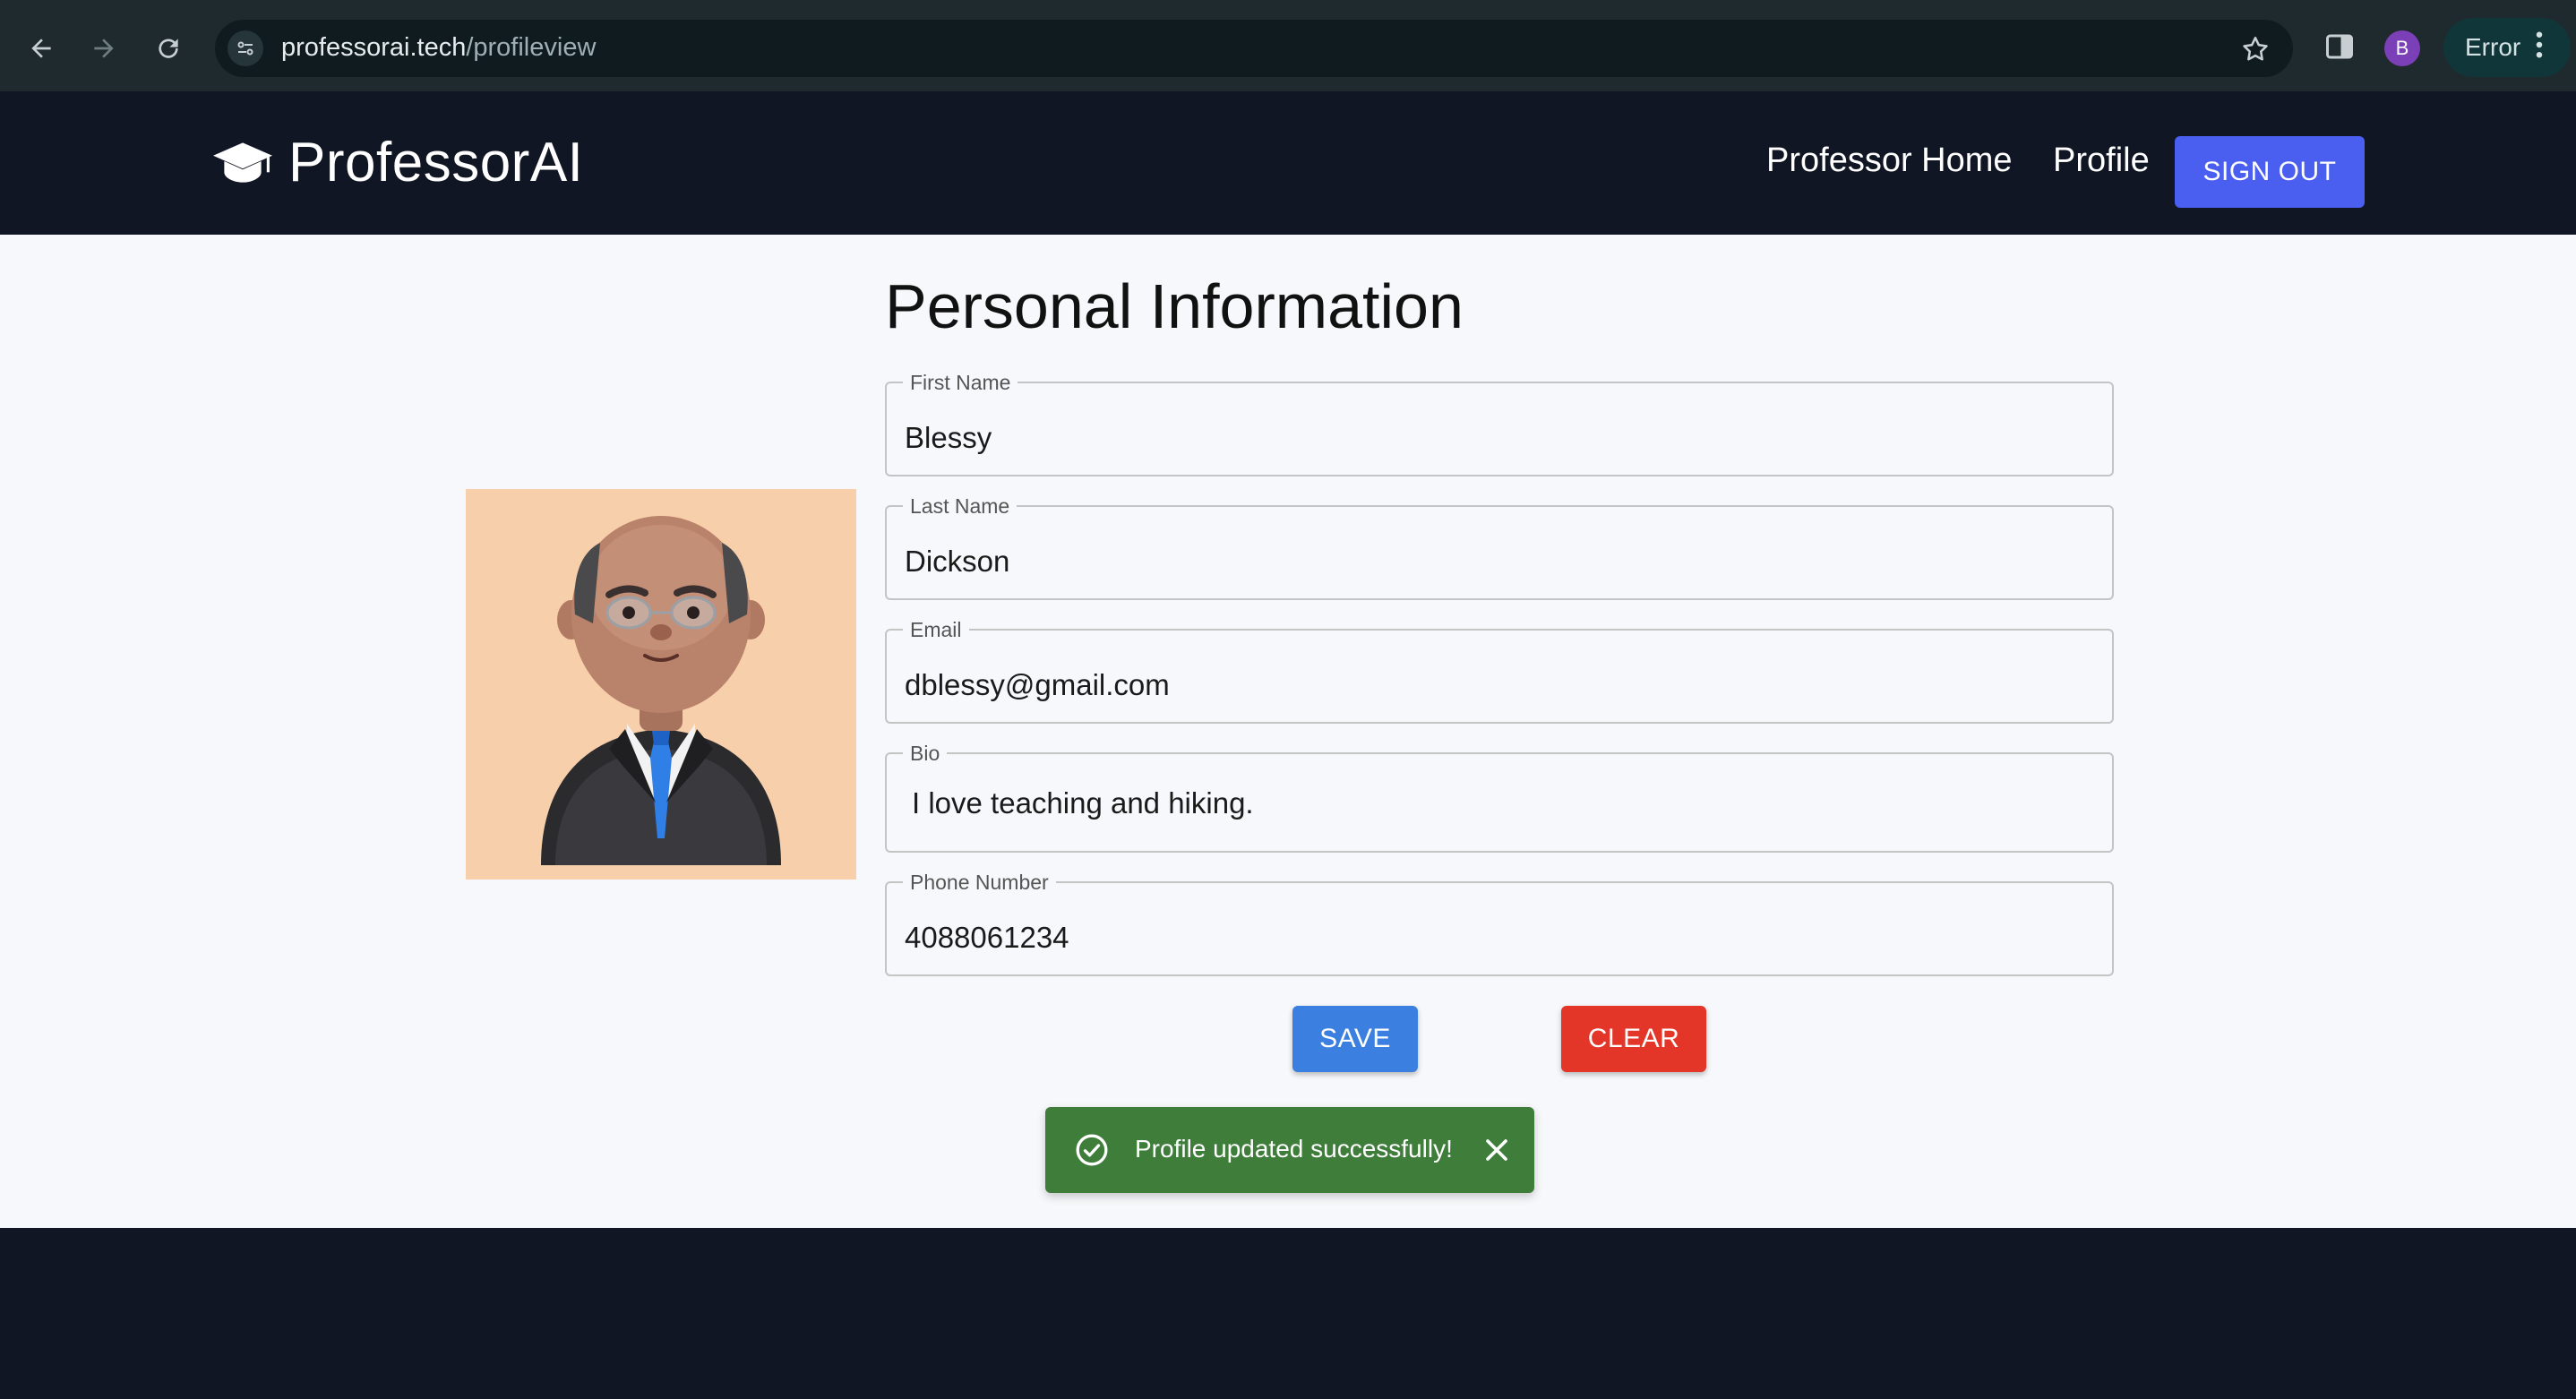 The width and height of the screenshot is (2576, 1399). I want to click on back-arrow-icon, so click(41, 48).